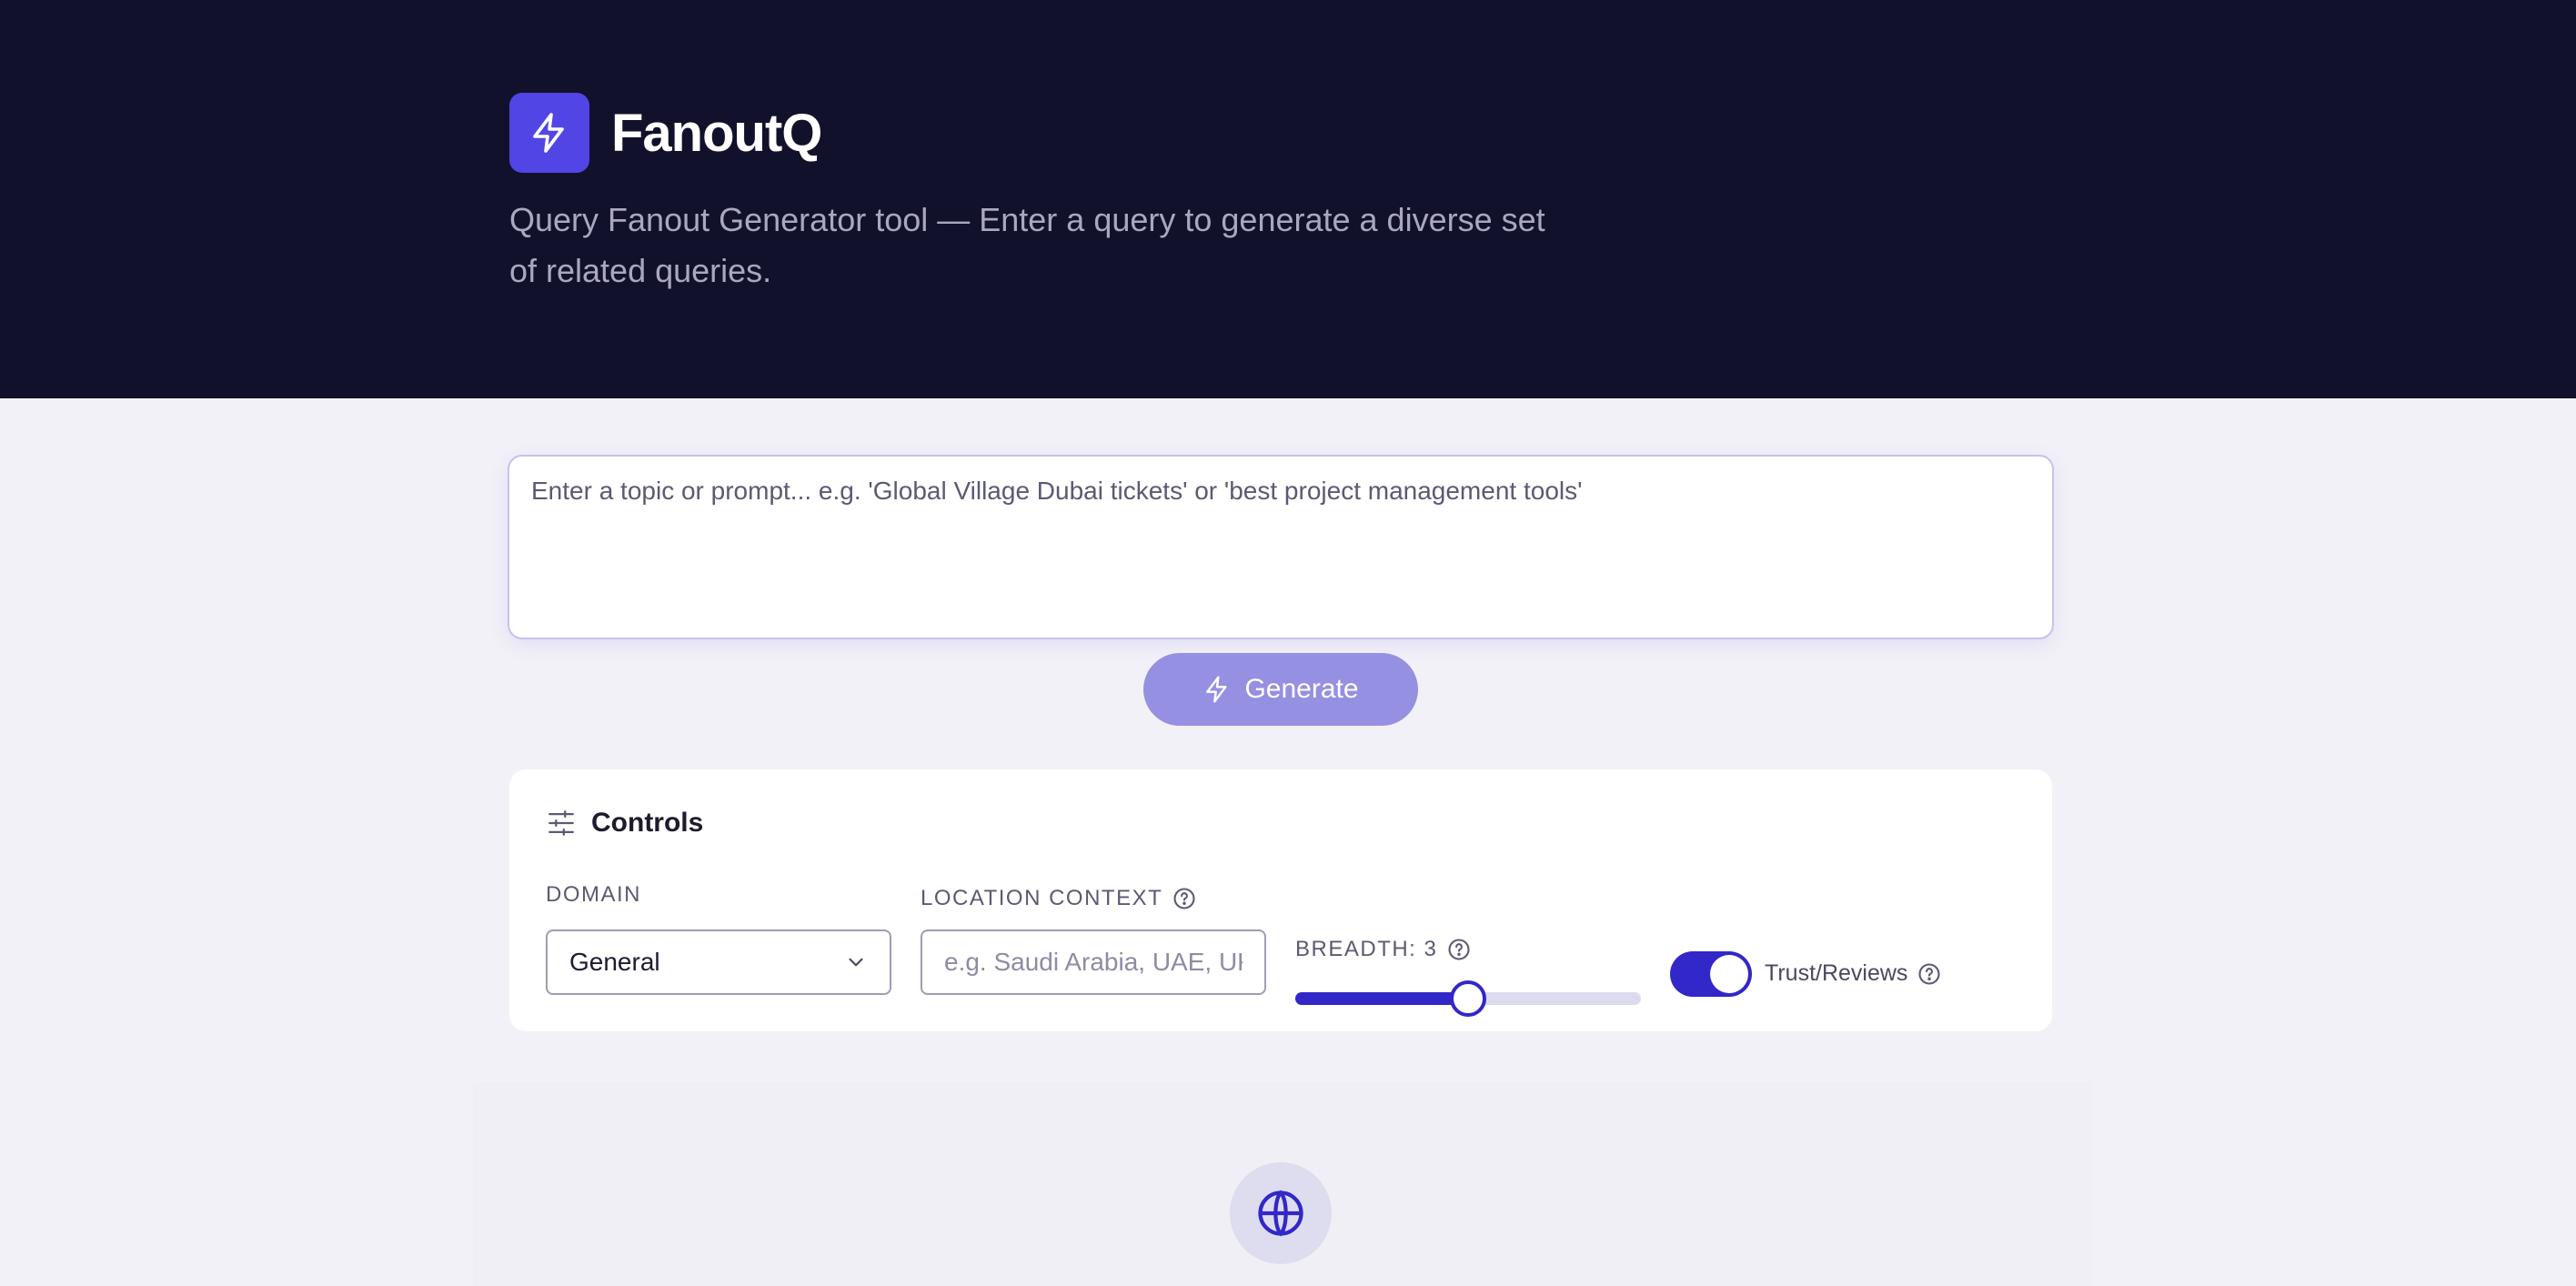  I want to click on trust-reviews-label-text: Trust/Reviews, so click(1836, 973).